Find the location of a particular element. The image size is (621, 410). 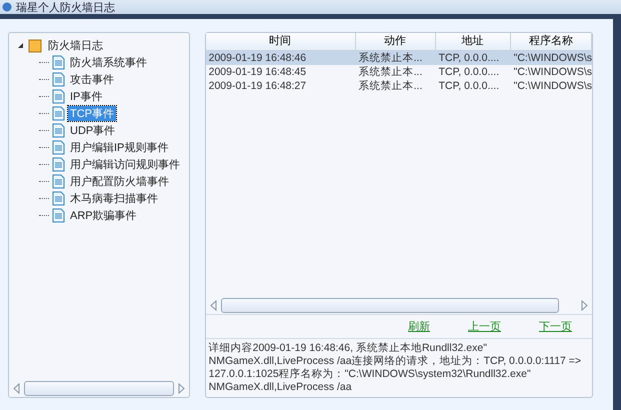

table-cell-text: 2009-01-19 16:48:46 is located at coordinates (258, 58).